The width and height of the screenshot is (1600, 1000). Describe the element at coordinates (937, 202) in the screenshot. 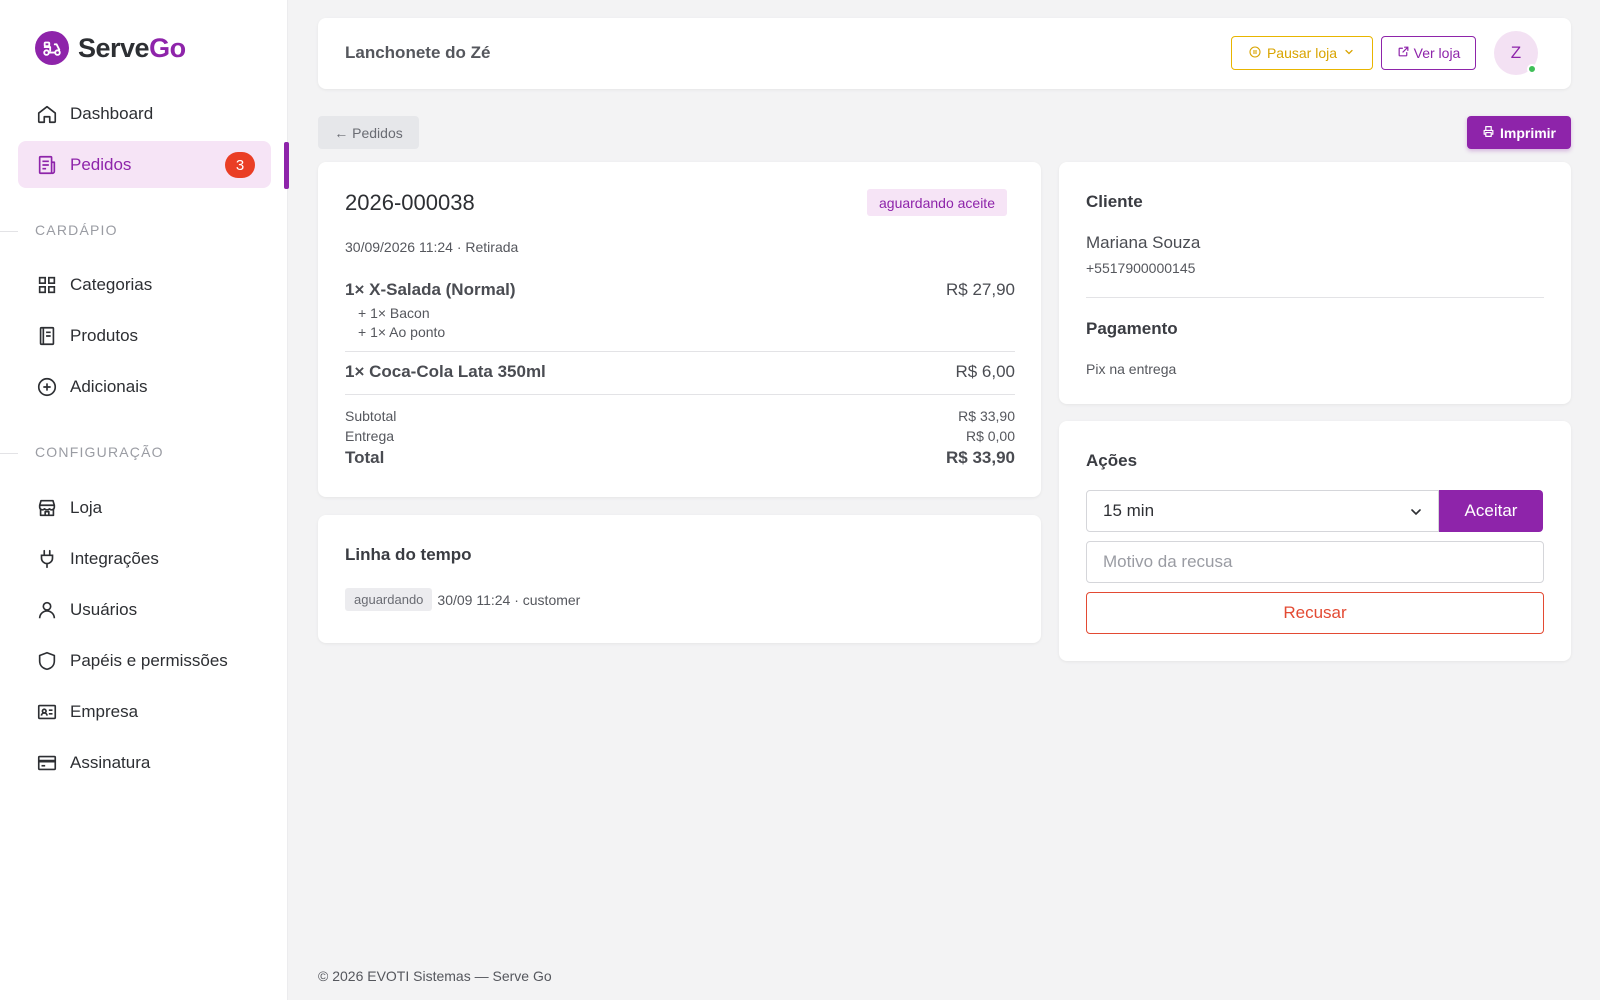

I see `status-badge: aguardando aceite` at that location.